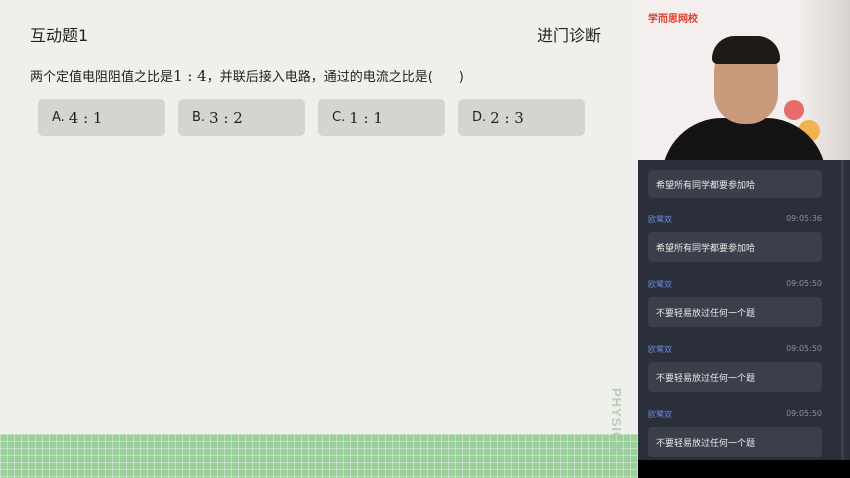 The width and height of the screenshot is (850, 478). I want to click on question-suffix: ，并联后接入电路，通过的电流之比是( ), so click(335, 77).